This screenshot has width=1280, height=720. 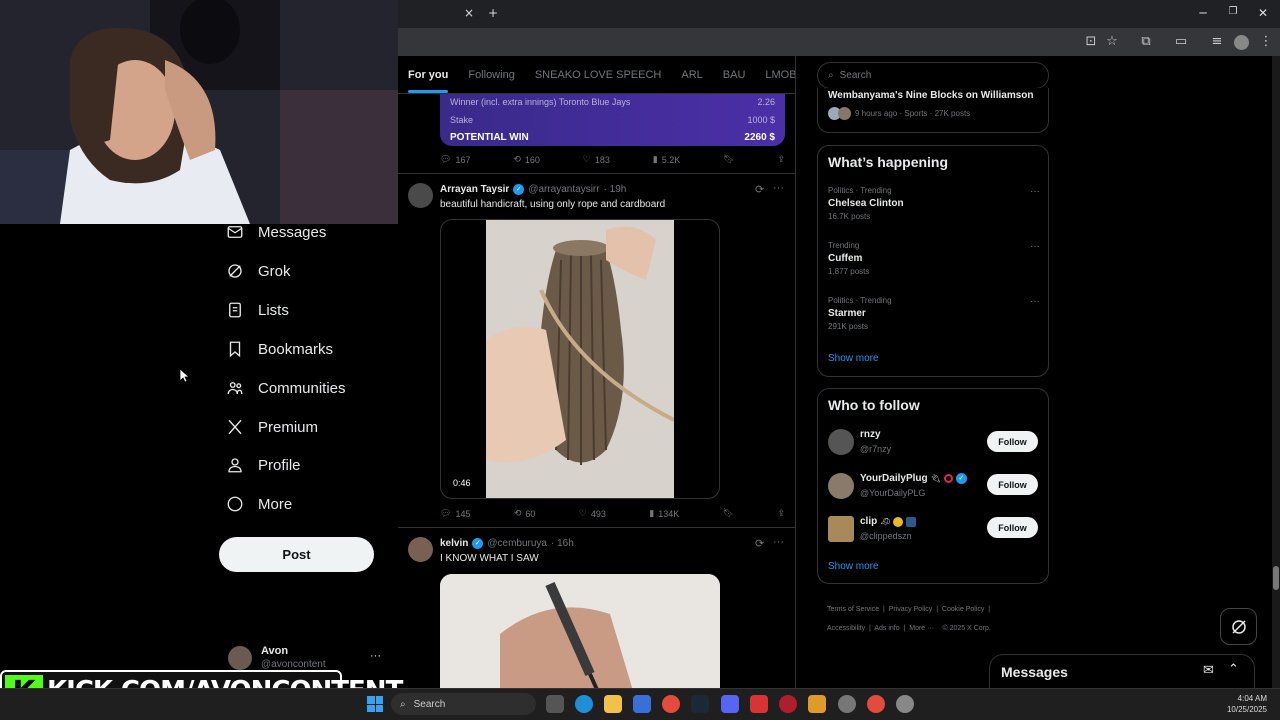 I want to click on video-player, so click(x=580, y=631).